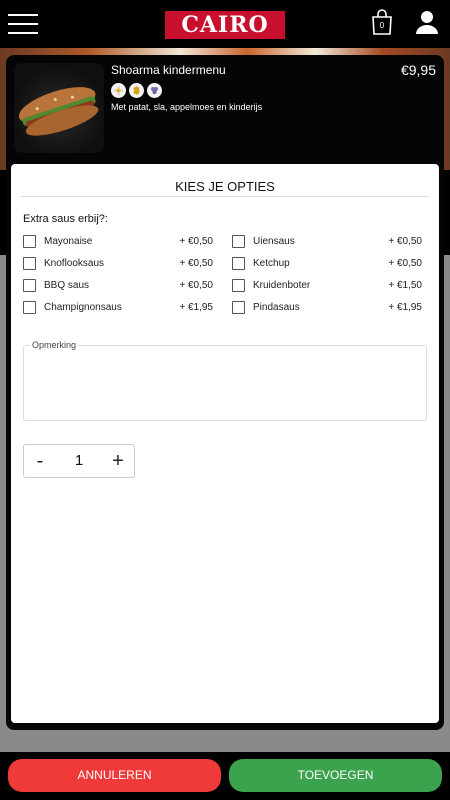 This screenshot has width=450, height=800. Describe the element at coordinates (274, 241) in the screenshot. I see `option-label: Uiensaus` at that location.